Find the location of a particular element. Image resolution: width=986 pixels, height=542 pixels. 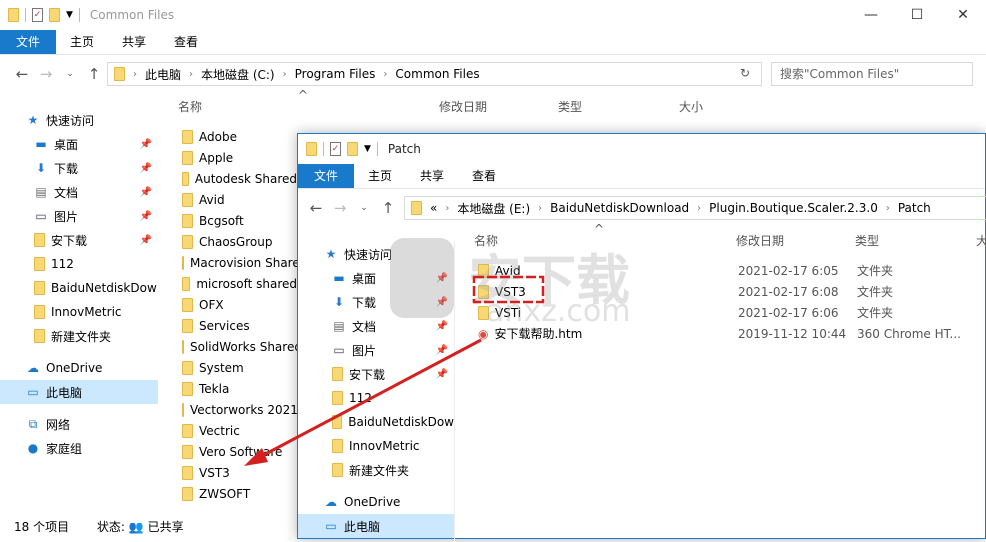

file-row: Tekla is located at coordinates (239, 388).